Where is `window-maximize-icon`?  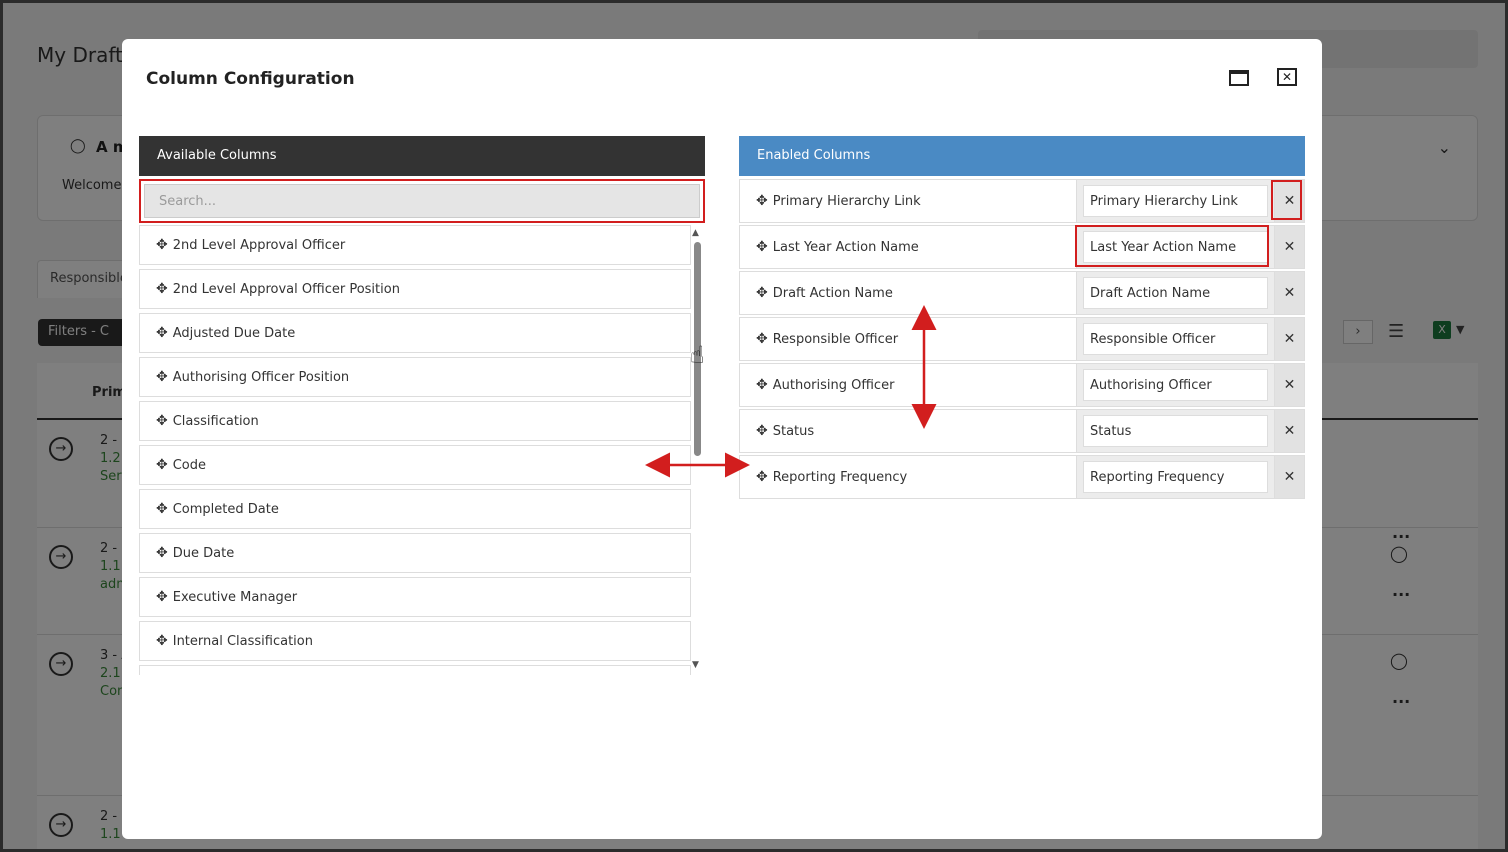 window-maximize-icon is located at coordinates (1239, 78).